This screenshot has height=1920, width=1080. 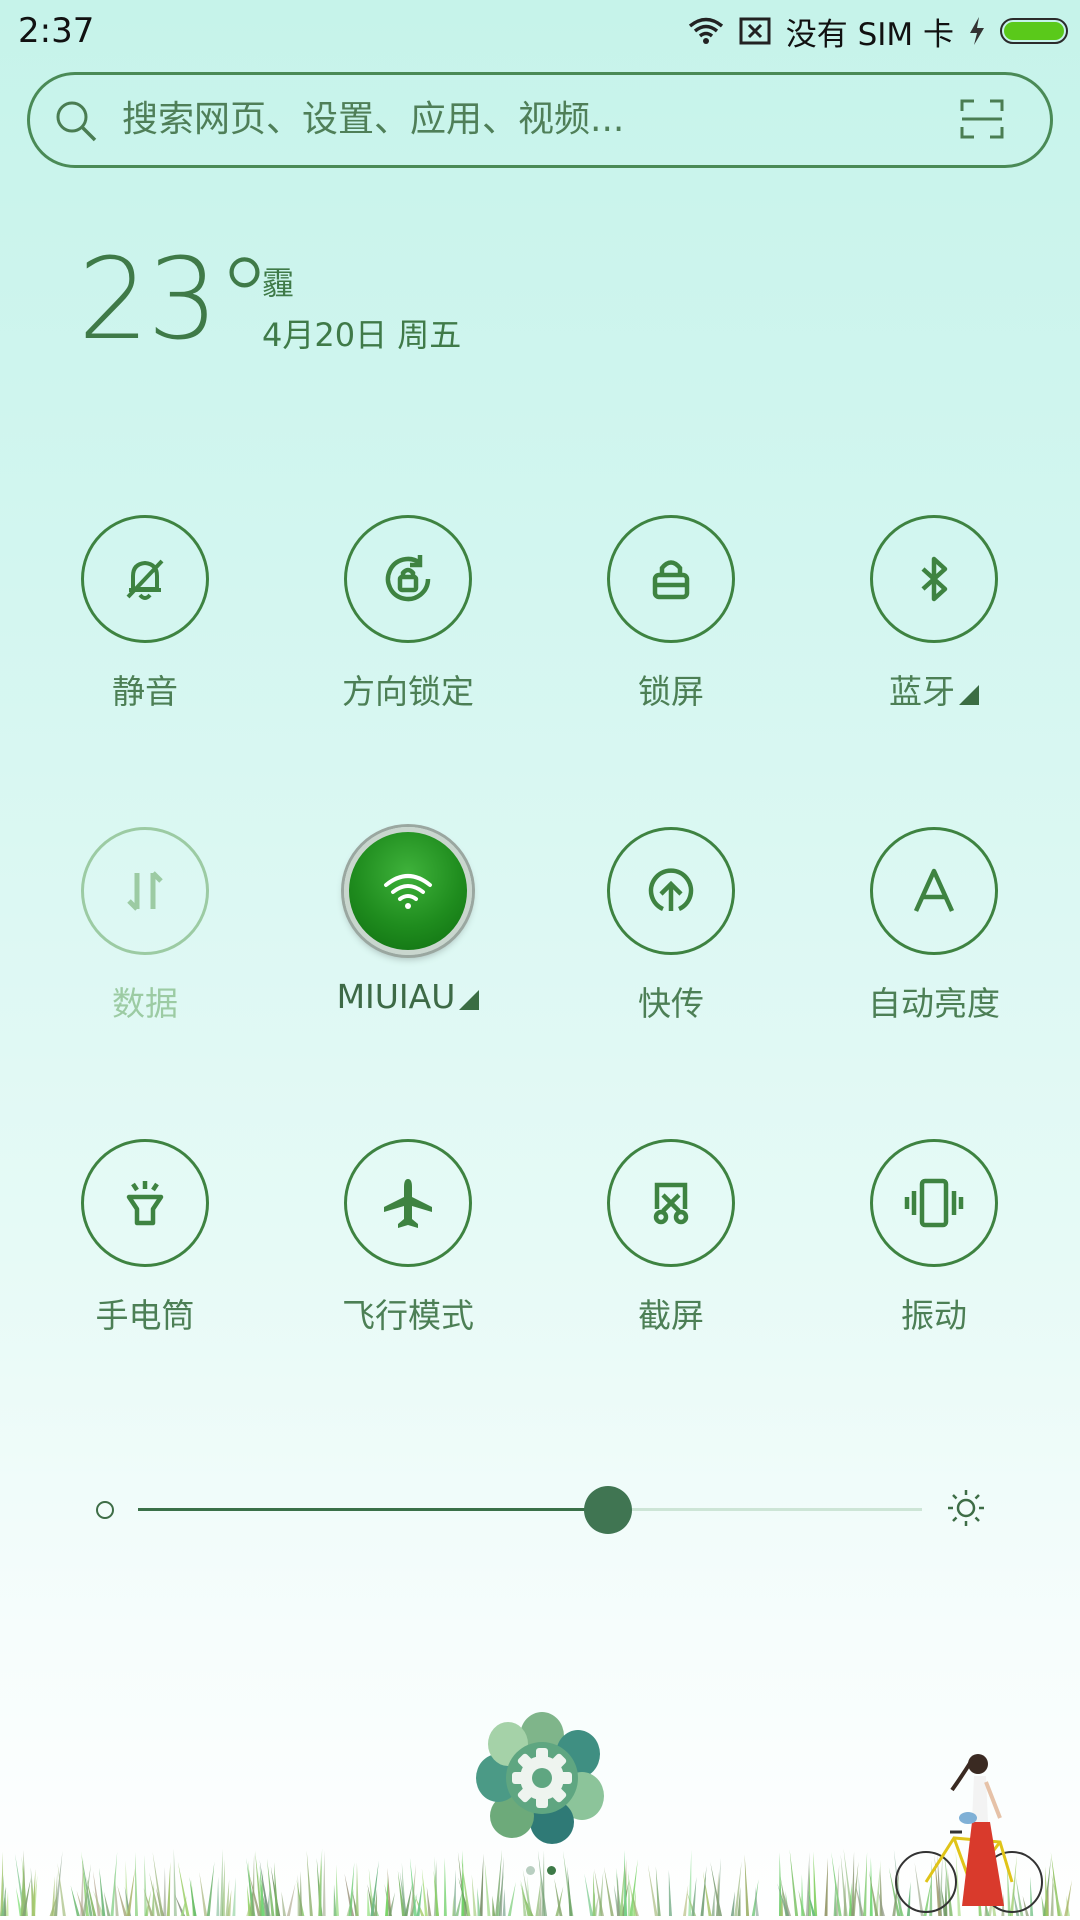 I want to click on sim-status-text: 没有 SIM 卡, so click(x=869, y=34).